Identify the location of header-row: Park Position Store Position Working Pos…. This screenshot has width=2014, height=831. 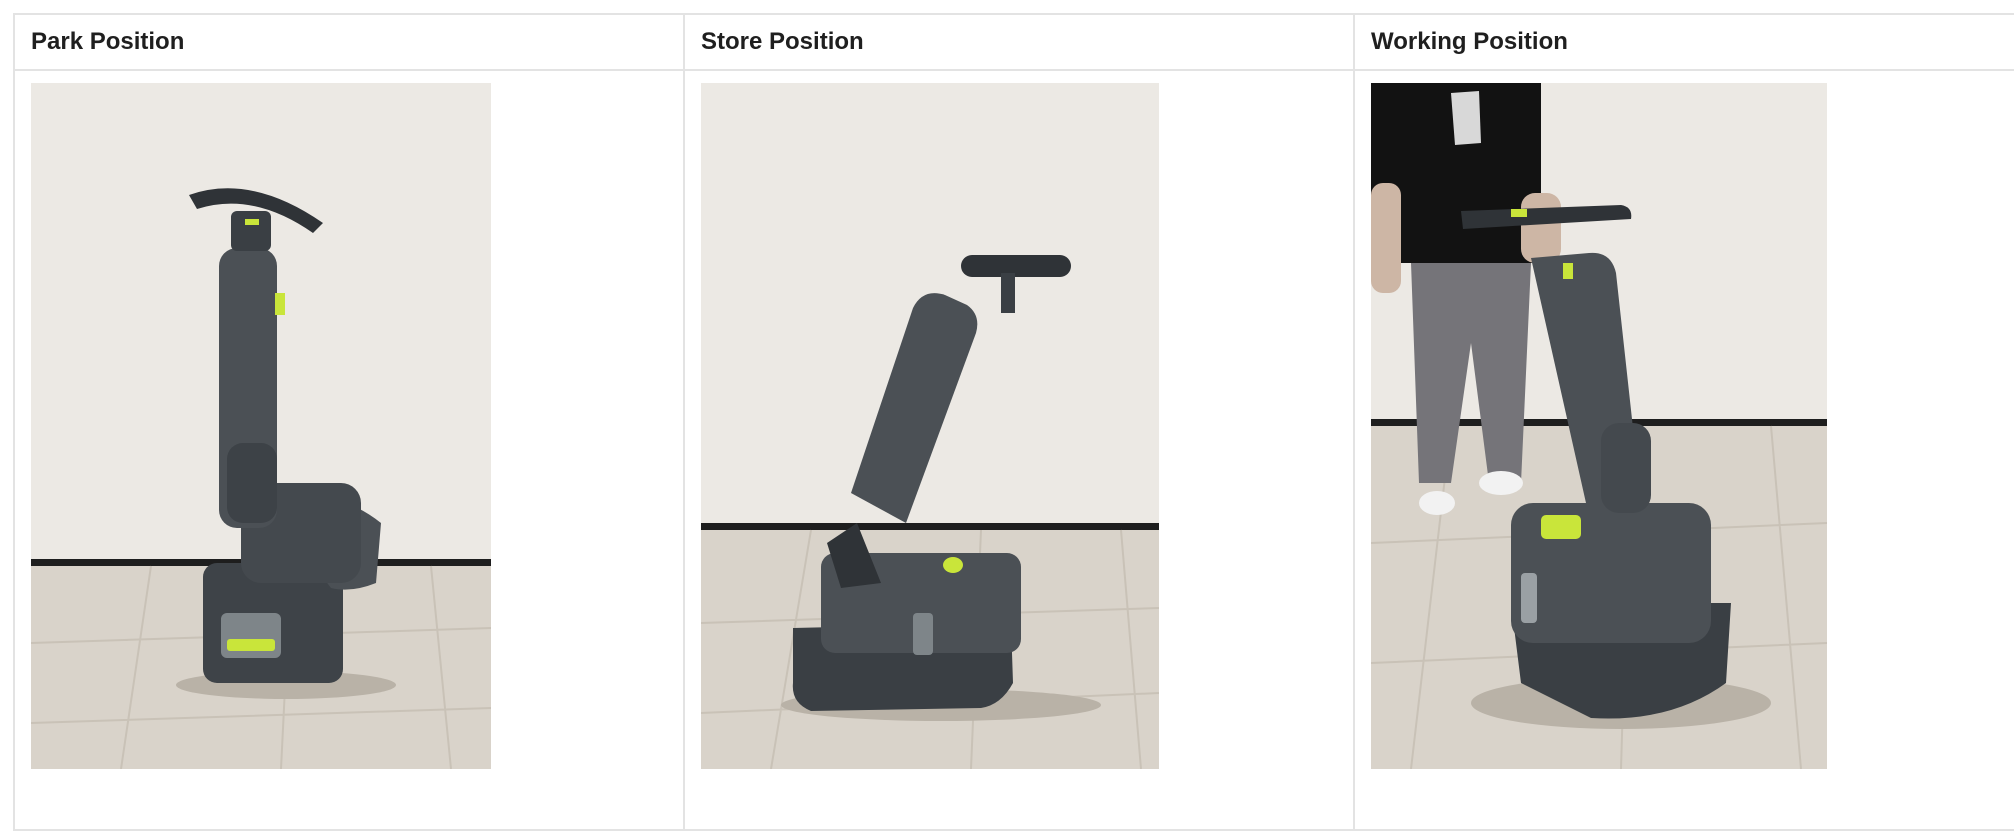
(1013, 42).